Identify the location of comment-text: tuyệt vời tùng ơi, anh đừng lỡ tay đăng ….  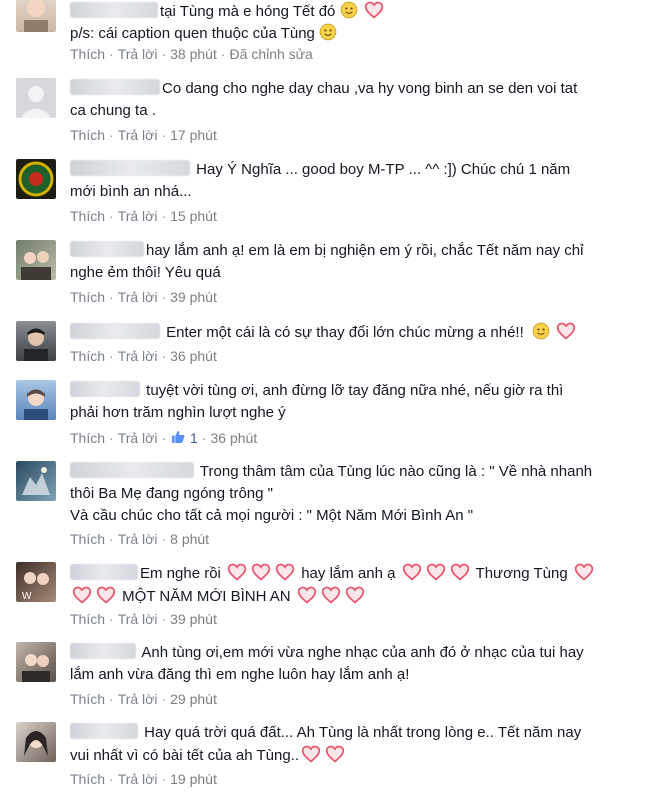
(355, 390).